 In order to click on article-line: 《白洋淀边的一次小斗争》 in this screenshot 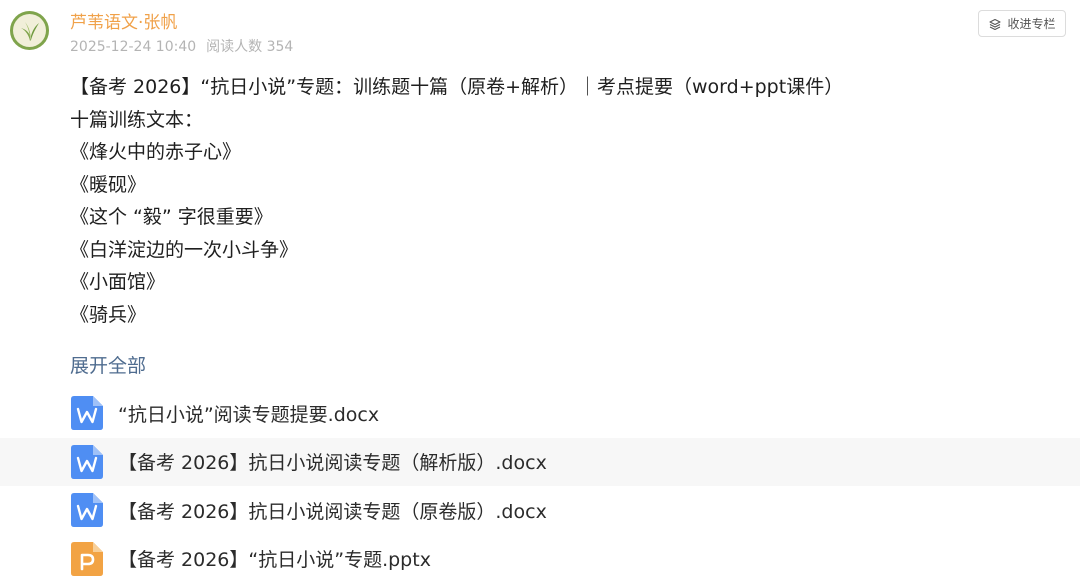, I will do `click(184, 249)`.